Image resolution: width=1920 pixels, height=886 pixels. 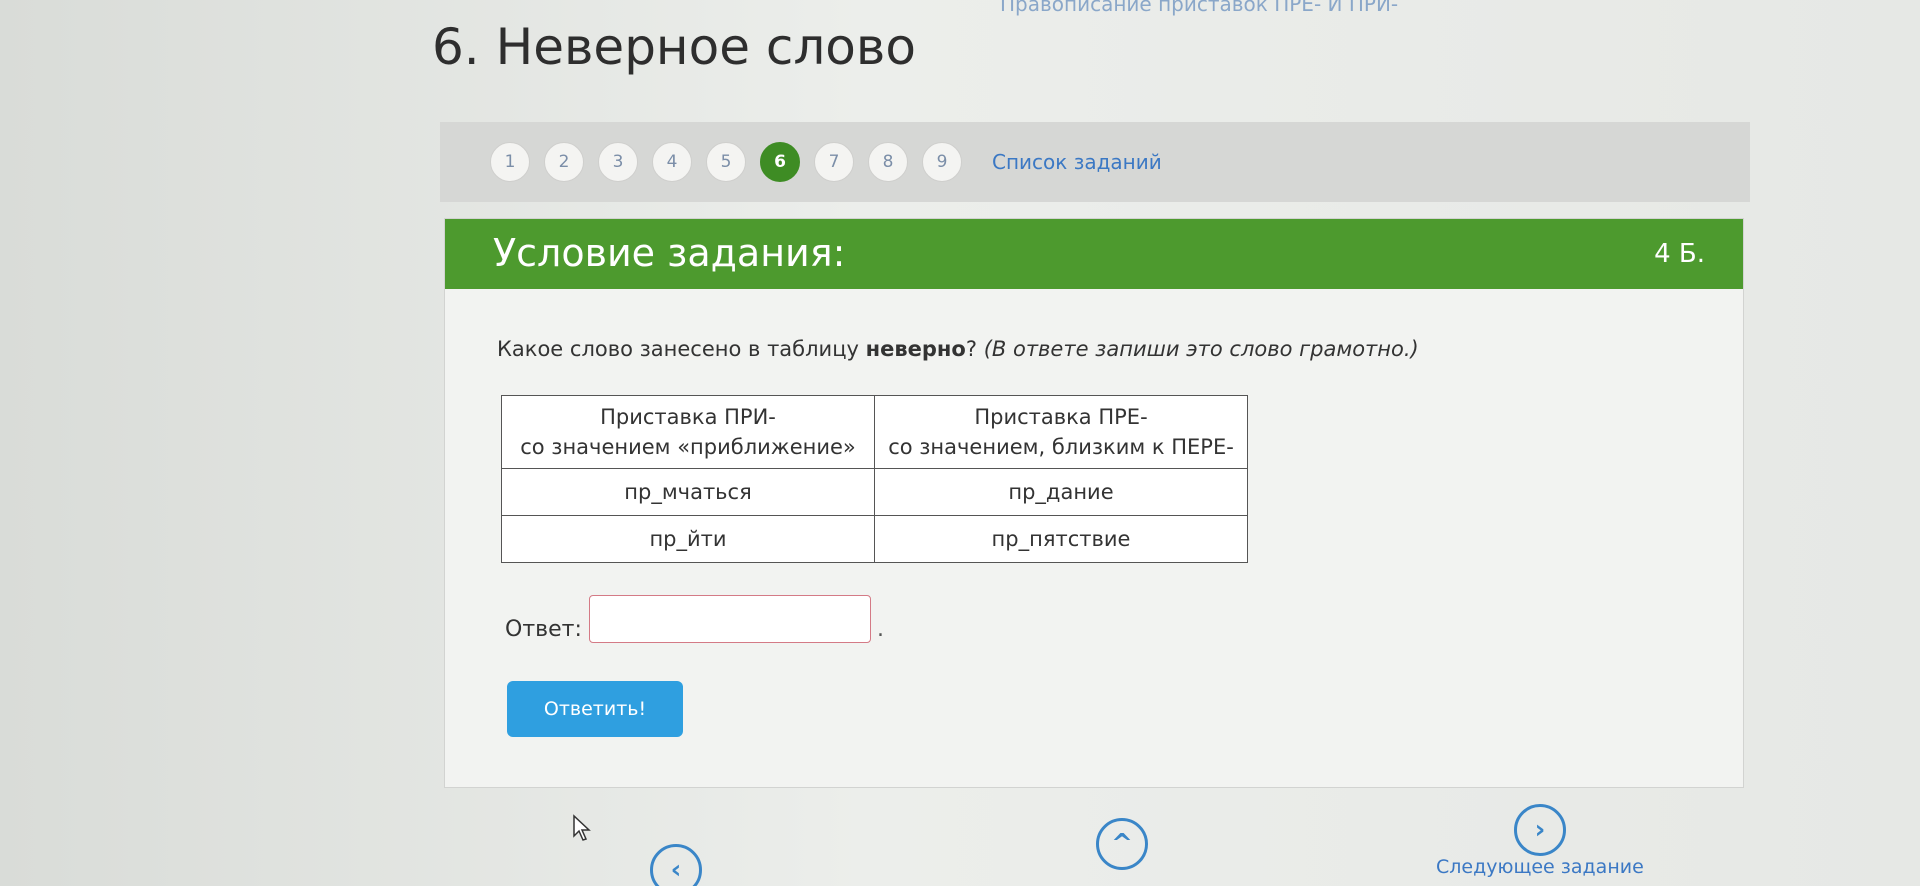 What do you see at coordinates (1061, 539) in the screenshot?
I see `table-cell: пр_пятствие` at bounding box center [1061, 539].